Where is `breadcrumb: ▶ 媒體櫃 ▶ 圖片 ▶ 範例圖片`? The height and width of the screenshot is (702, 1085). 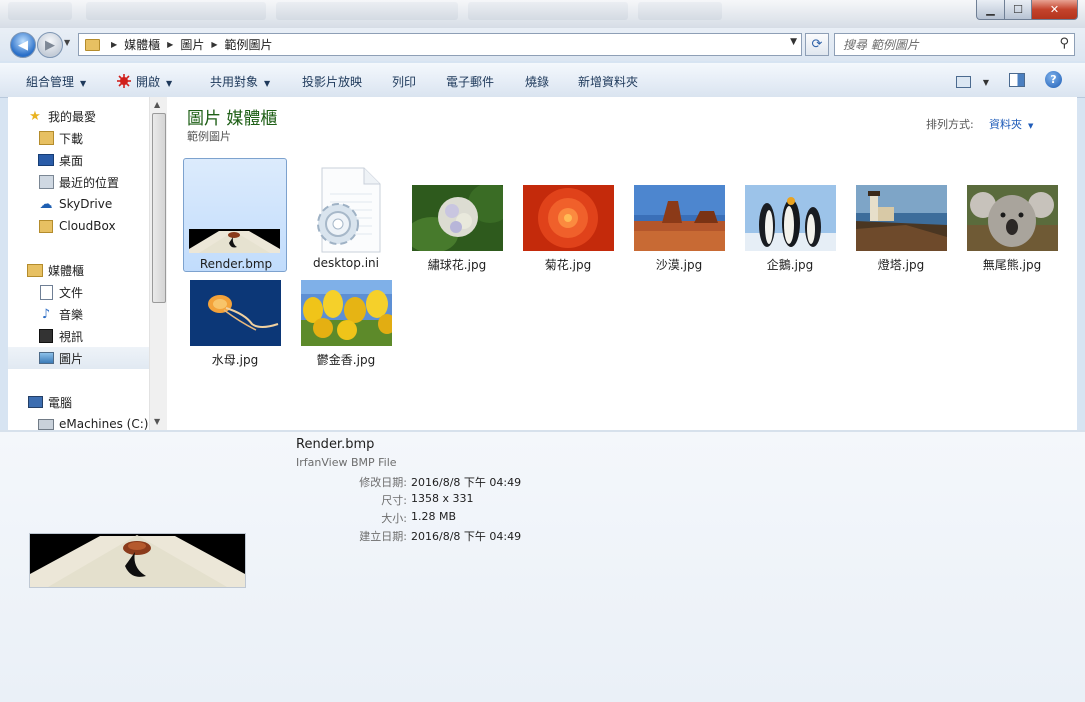 breadcrumb: ▶ 媒體櫃 ▶ 圖片 ▶ 範例圖片 is located at coordinates (188, 44).